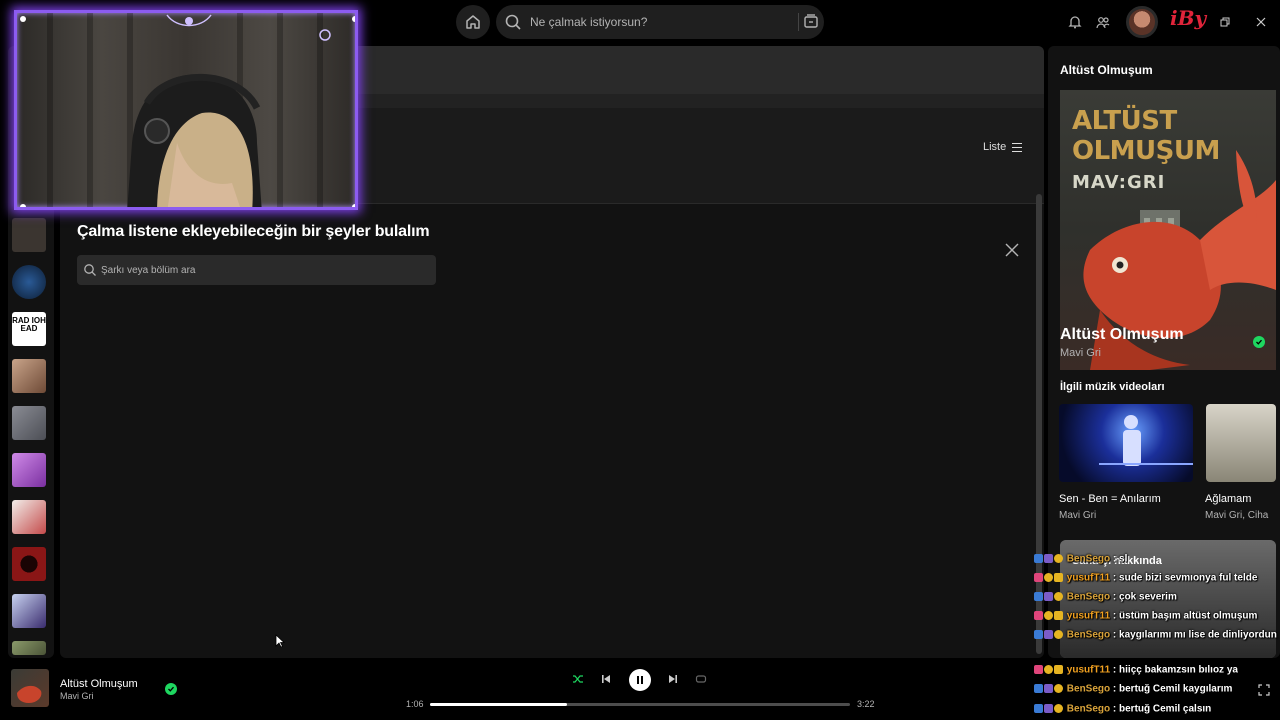  Describe the element at coordinates (1077, 515) in the screenshot. I see `video-artist-1: Mavi Gri` at that location.